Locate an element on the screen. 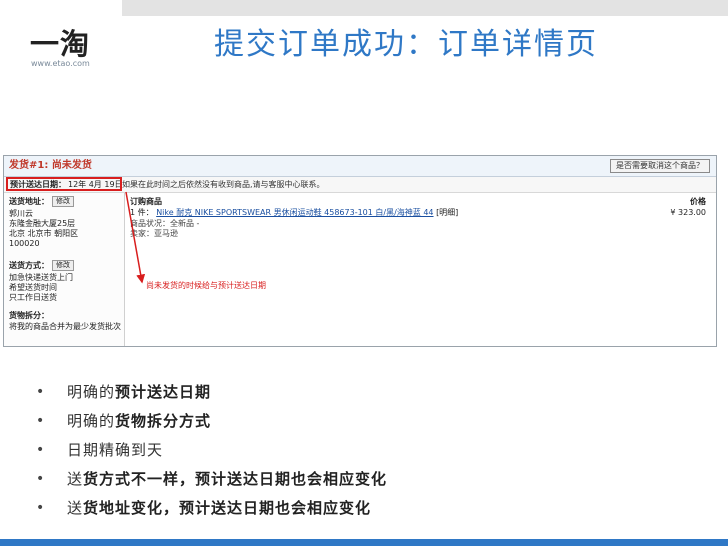  edit-shipping-button: 修改 is located at coordinates (63, 265).